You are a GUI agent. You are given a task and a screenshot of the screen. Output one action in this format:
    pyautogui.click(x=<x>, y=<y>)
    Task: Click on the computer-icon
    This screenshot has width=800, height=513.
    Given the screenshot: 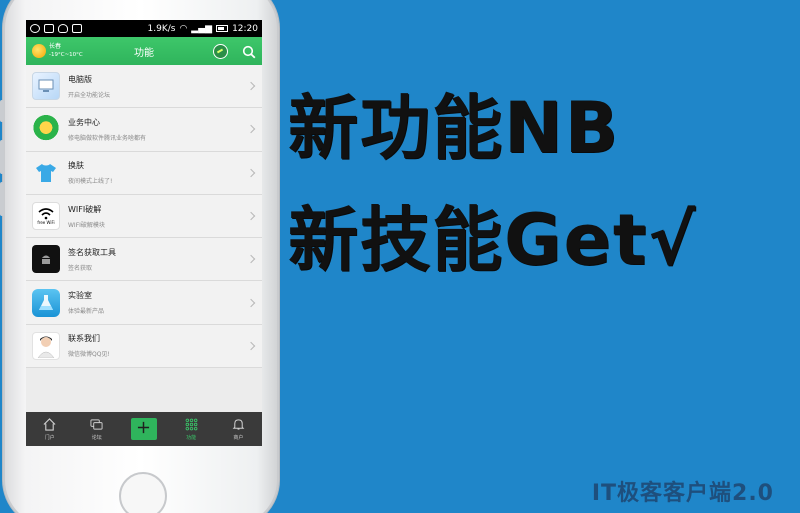 What is the action you would take?
    pyautogui.click(x=46, y=86)
    